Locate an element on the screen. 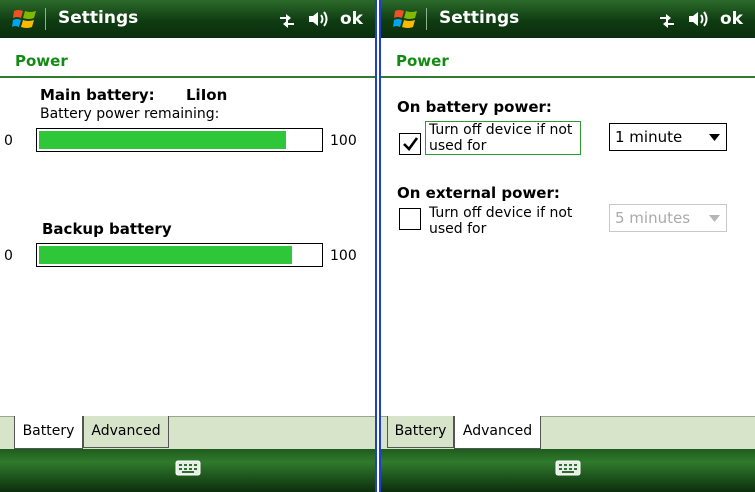 The width and height of the screenshot is (755, 492). dropdown-value: 1 minute is located at coordinates (649, 137).